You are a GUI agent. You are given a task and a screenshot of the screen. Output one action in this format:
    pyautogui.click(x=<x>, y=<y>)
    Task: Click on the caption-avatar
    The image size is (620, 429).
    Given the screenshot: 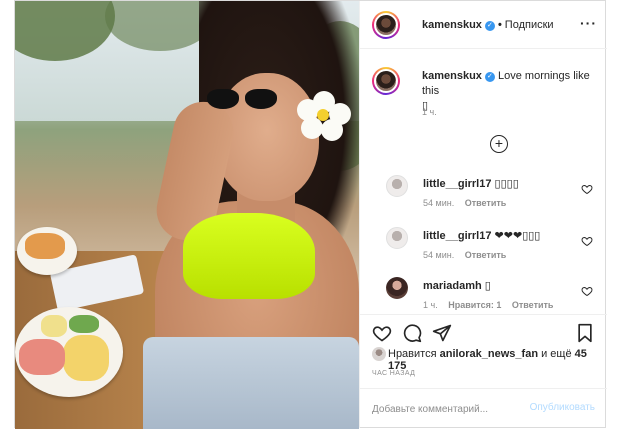 What is the action you would take?
    pyautogui.click(x=386, y=81)
    